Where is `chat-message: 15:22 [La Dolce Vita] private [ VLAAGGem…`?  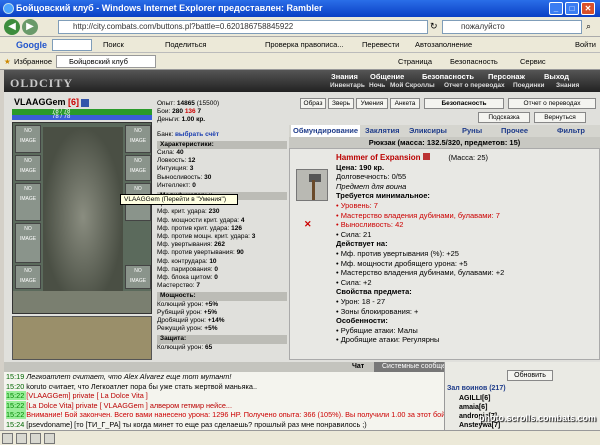
chat-message: 15:22 [La Dolce Vita] private [ VLAAGGem… is located at coordinates (225, 405).